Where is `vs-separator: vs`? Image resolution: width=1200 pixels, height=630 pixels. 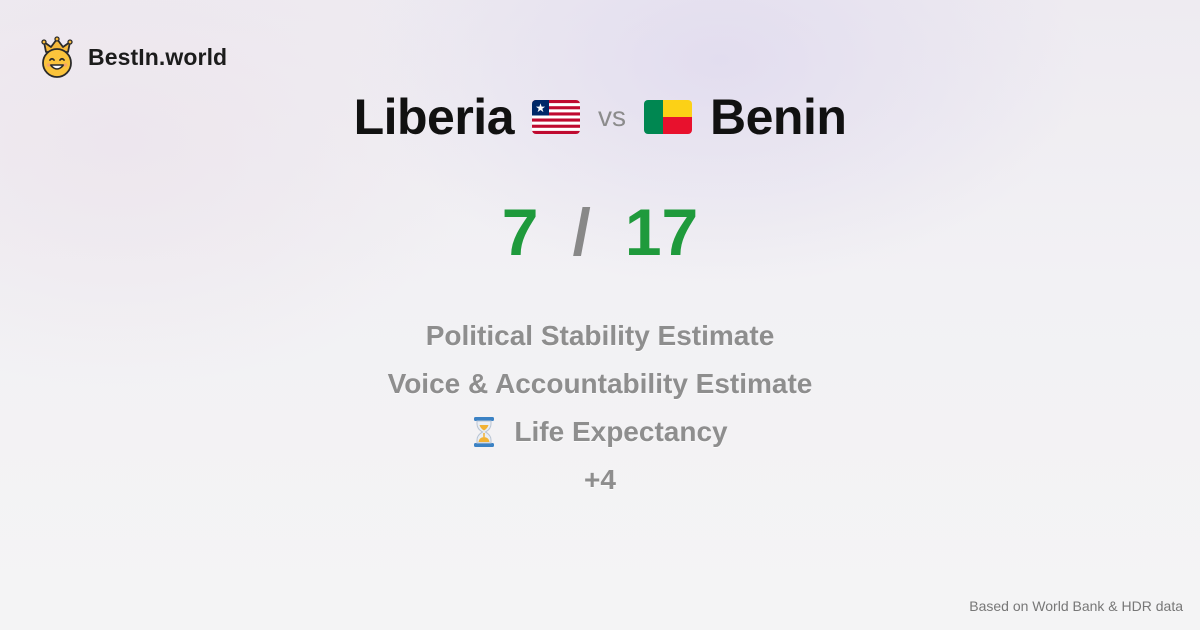 vs-separator: vs is located at coordinates (612, 116).